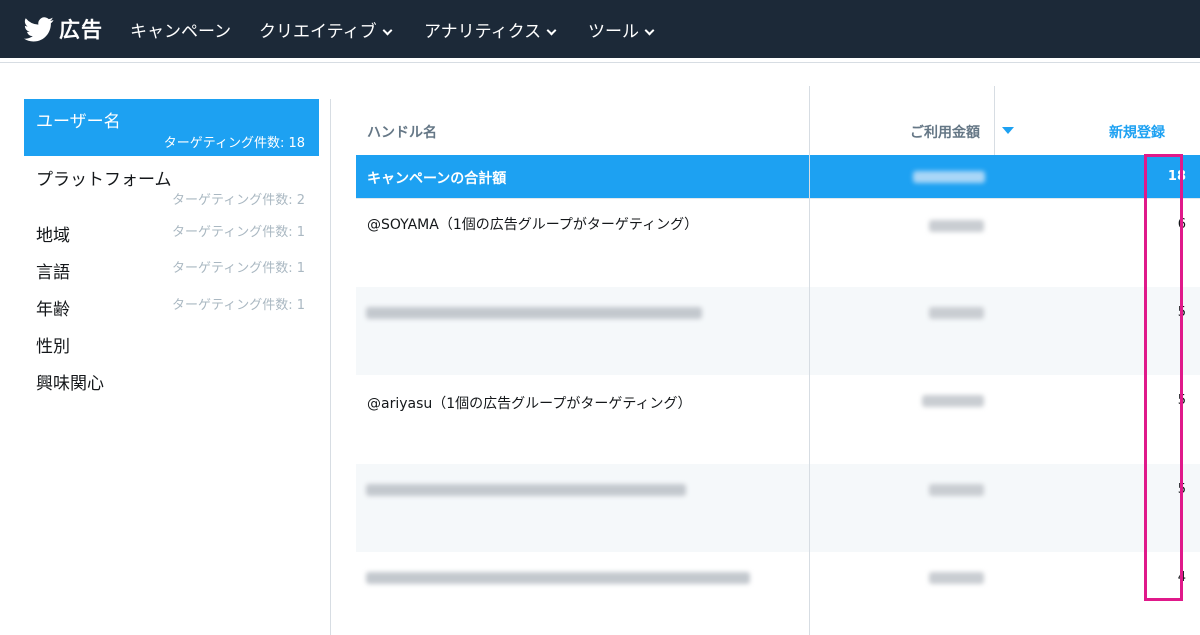 This screenshot has height=635, width=1200. I want to click on sidebar-item-label: 性別, so click(53, 347).